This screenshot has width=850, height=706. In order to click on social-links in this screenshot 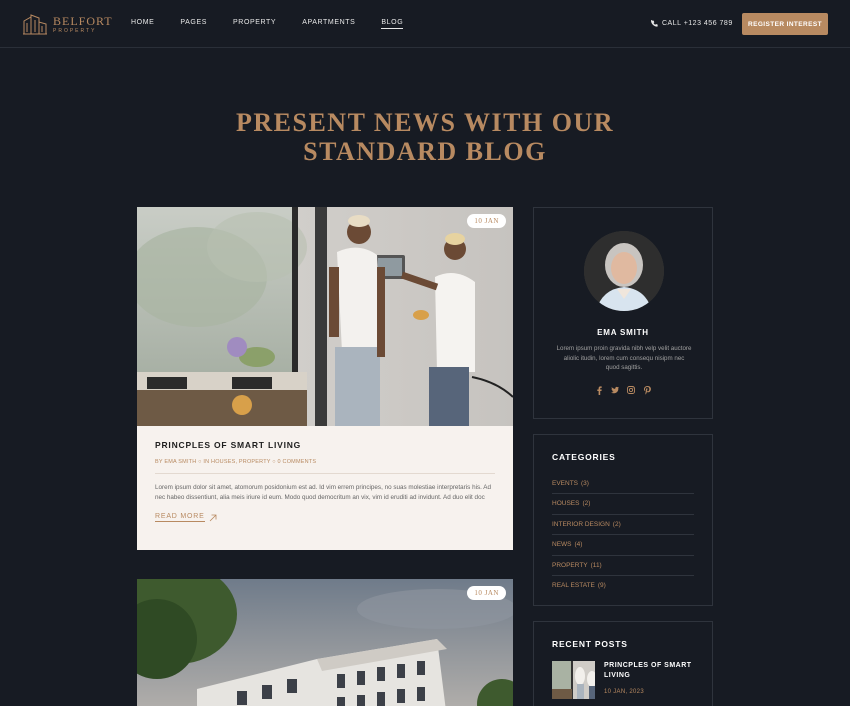, I will do `click(623, 390)`.